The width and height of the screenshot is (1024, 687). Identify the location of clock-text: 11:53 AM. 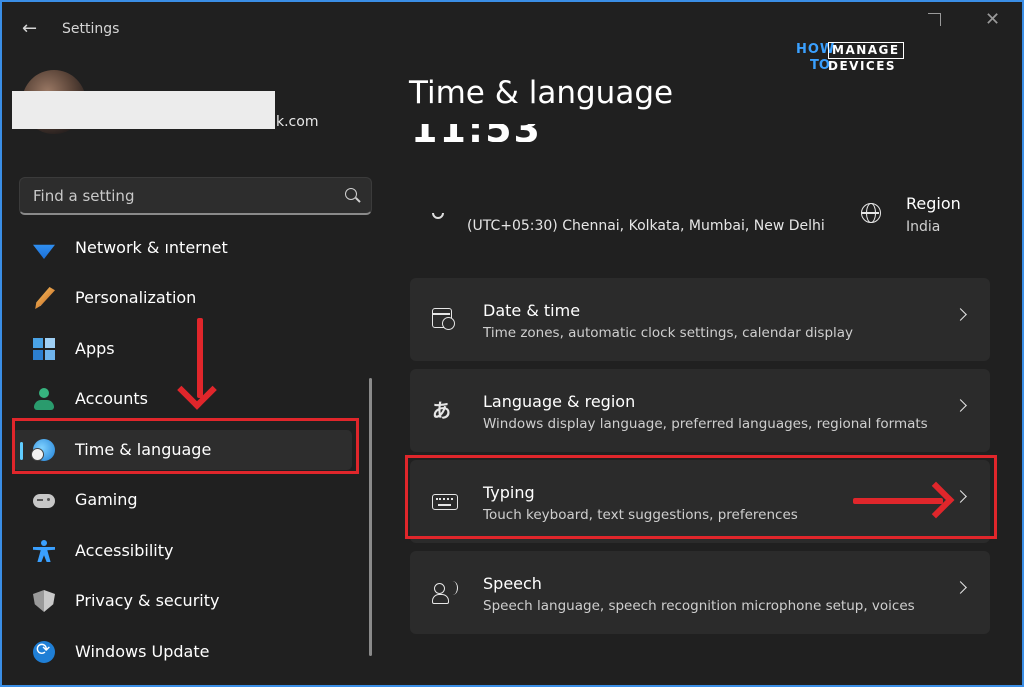
(515, 133).